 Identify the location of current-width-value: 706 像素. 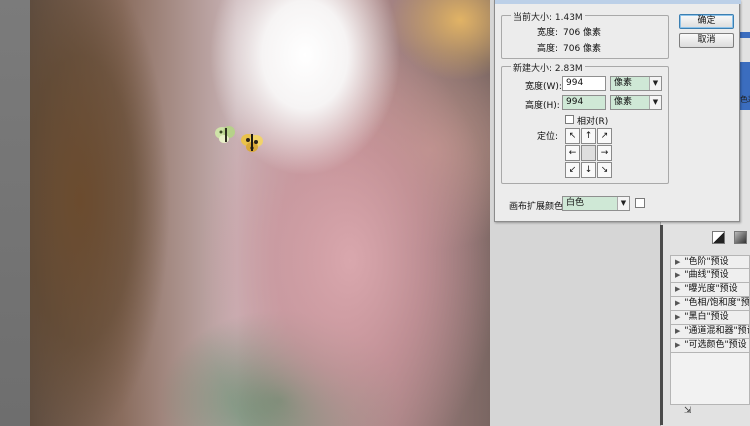
(582, 33).